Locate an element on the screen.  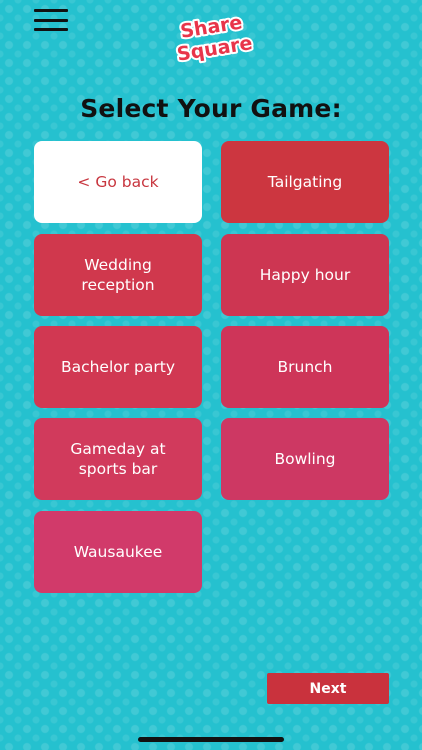
page-title: Select Your Game: is located at coordinates (211, 108).